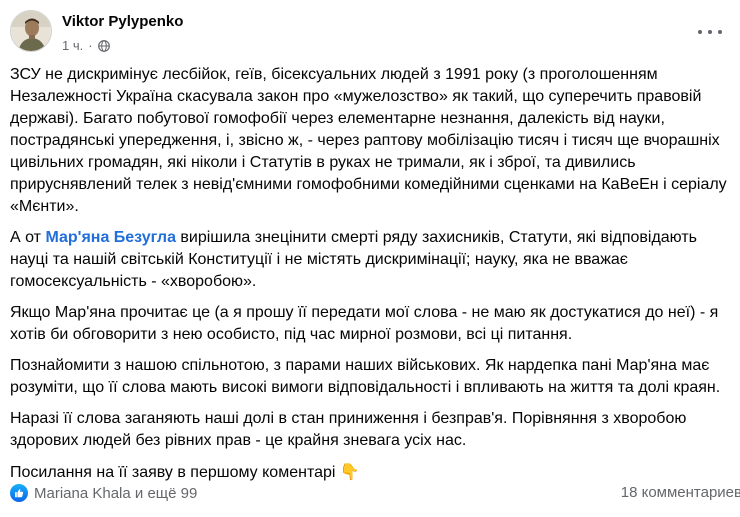 The height and width of the screenshot is (517, 740). I want to click on more-options-icon, so click(710, 32).